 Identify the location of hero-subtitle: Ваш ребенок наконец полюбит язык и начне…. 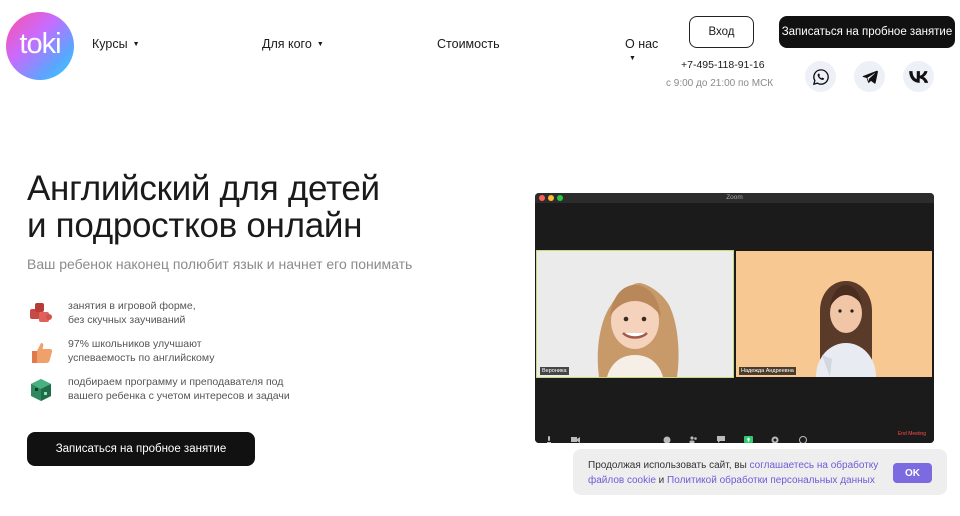
(220, 264).